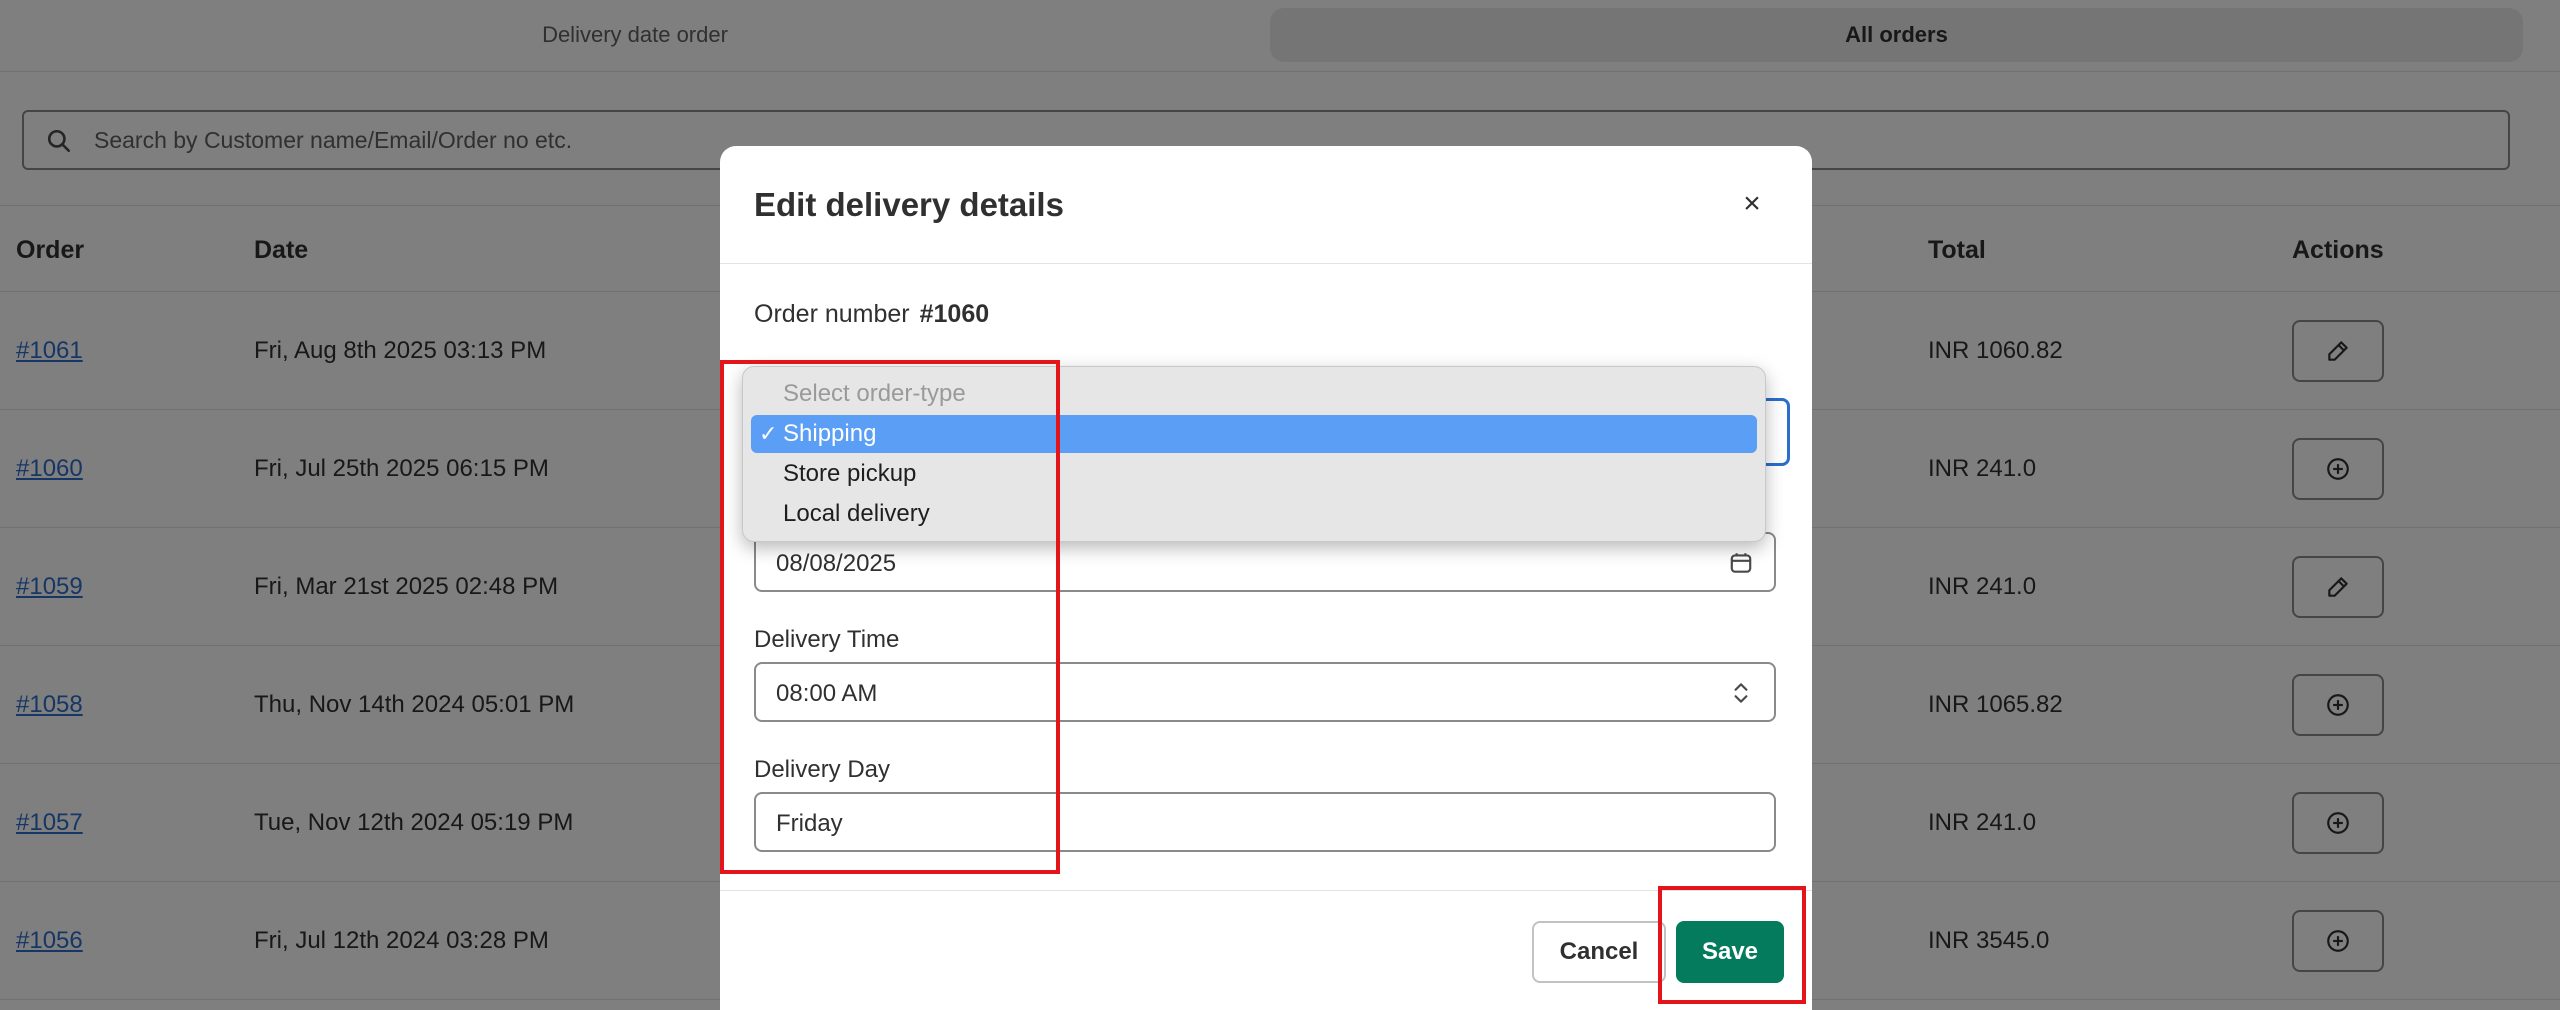 This screenshot has width=2560, height=1010. What do you see at coordinates (1732, 945) in the screenshot?
I see `highlight-box-save` at bounding box center [1732, 945].